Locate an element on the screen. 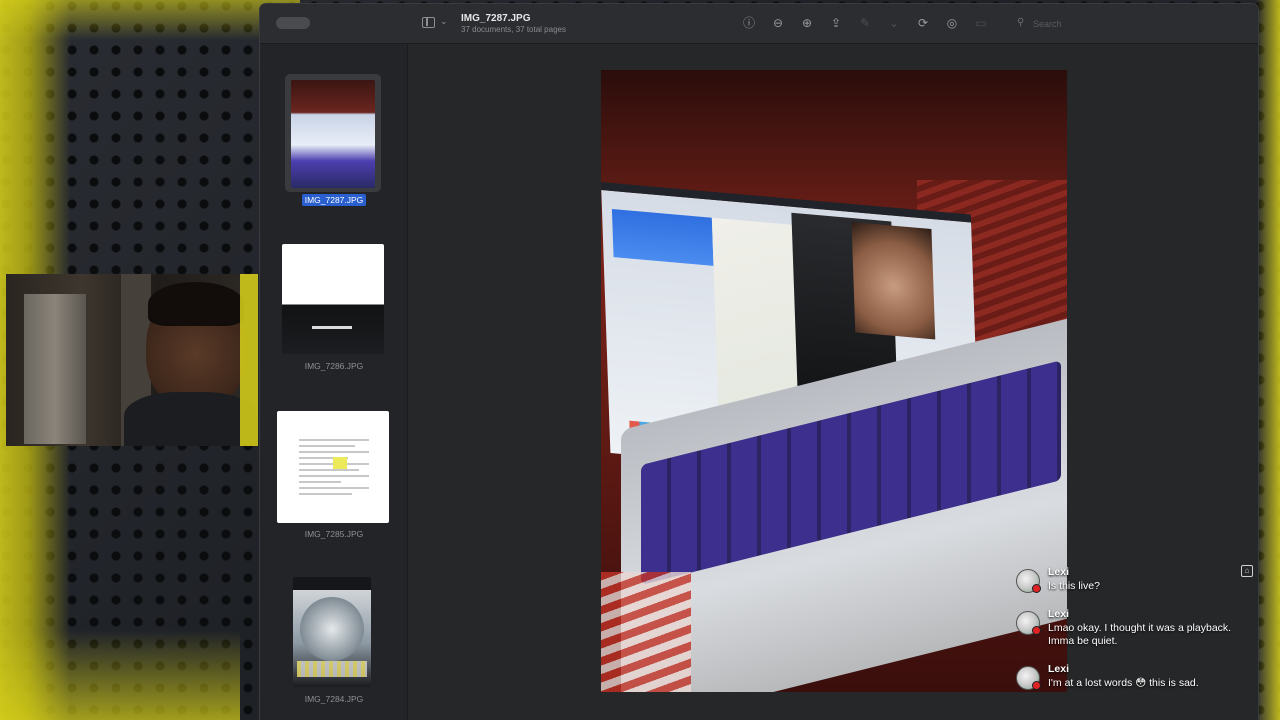  streamer-hair is located at coordinates (196, 304).